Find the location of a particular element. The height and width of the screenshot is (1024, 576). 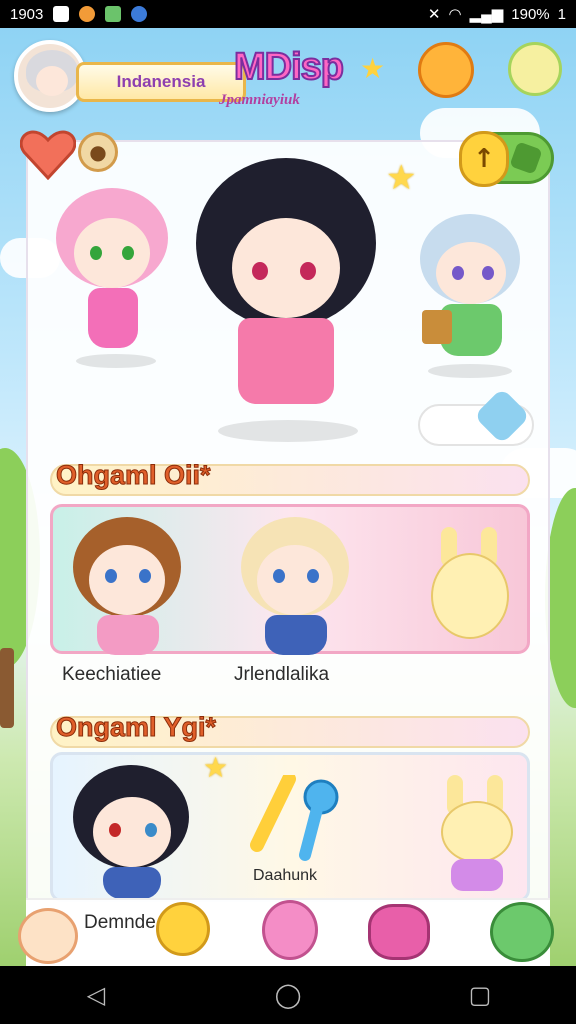

home-button: ◯ is located at coordinates (288, 995).